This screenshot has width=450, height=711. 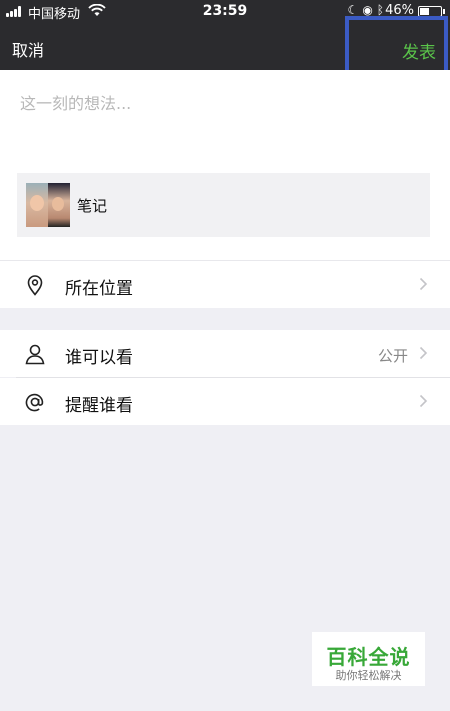 I want to click on location-label: 所在位置, so click(x=99, y=289).